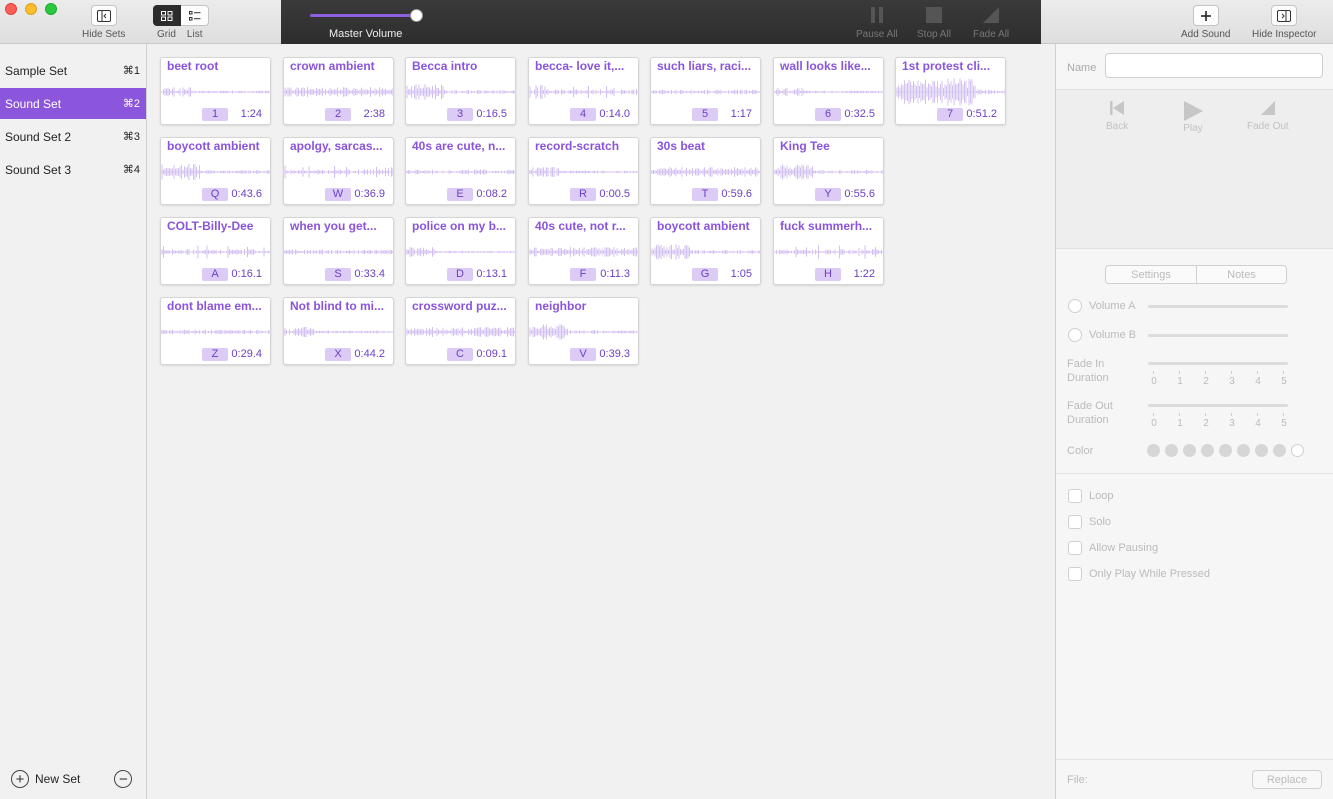  Describe the element at coordinates (583, 274) in the screenshot. I see `hotkey-badge: F` at that location.